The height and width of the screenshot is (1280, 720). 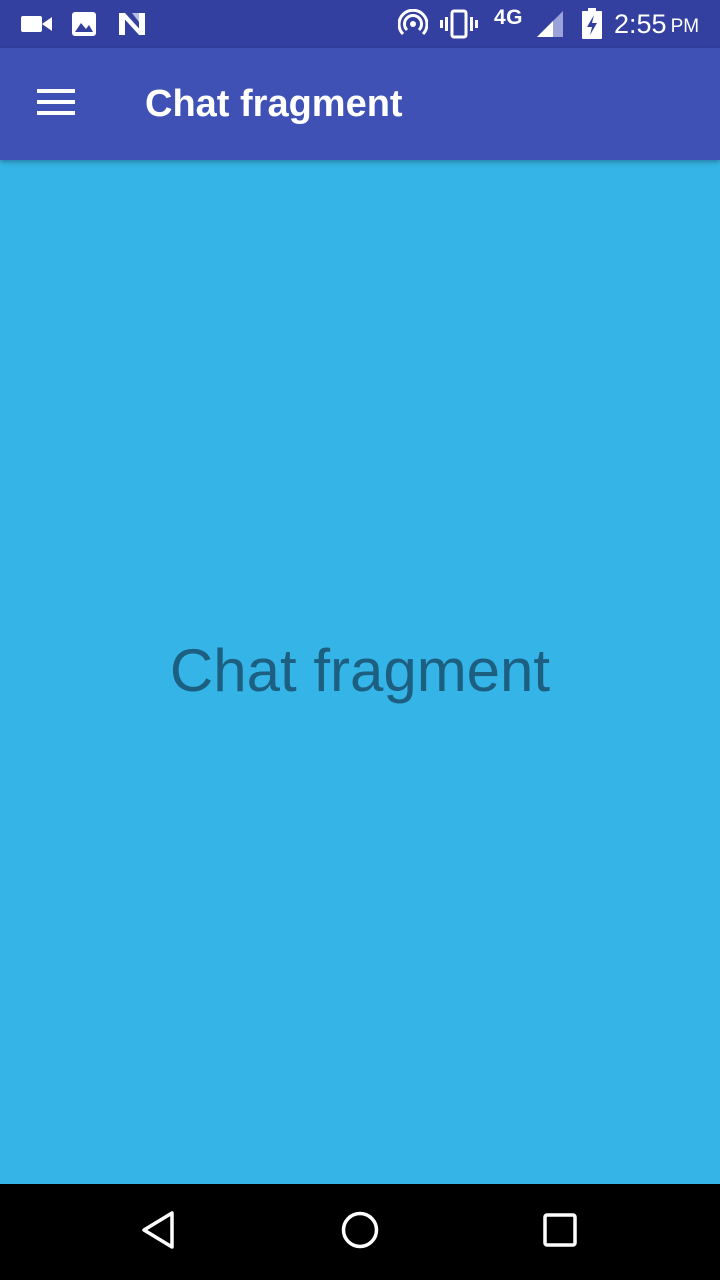 I want to click on battery-charging-icon, so click(x=592, y=24).